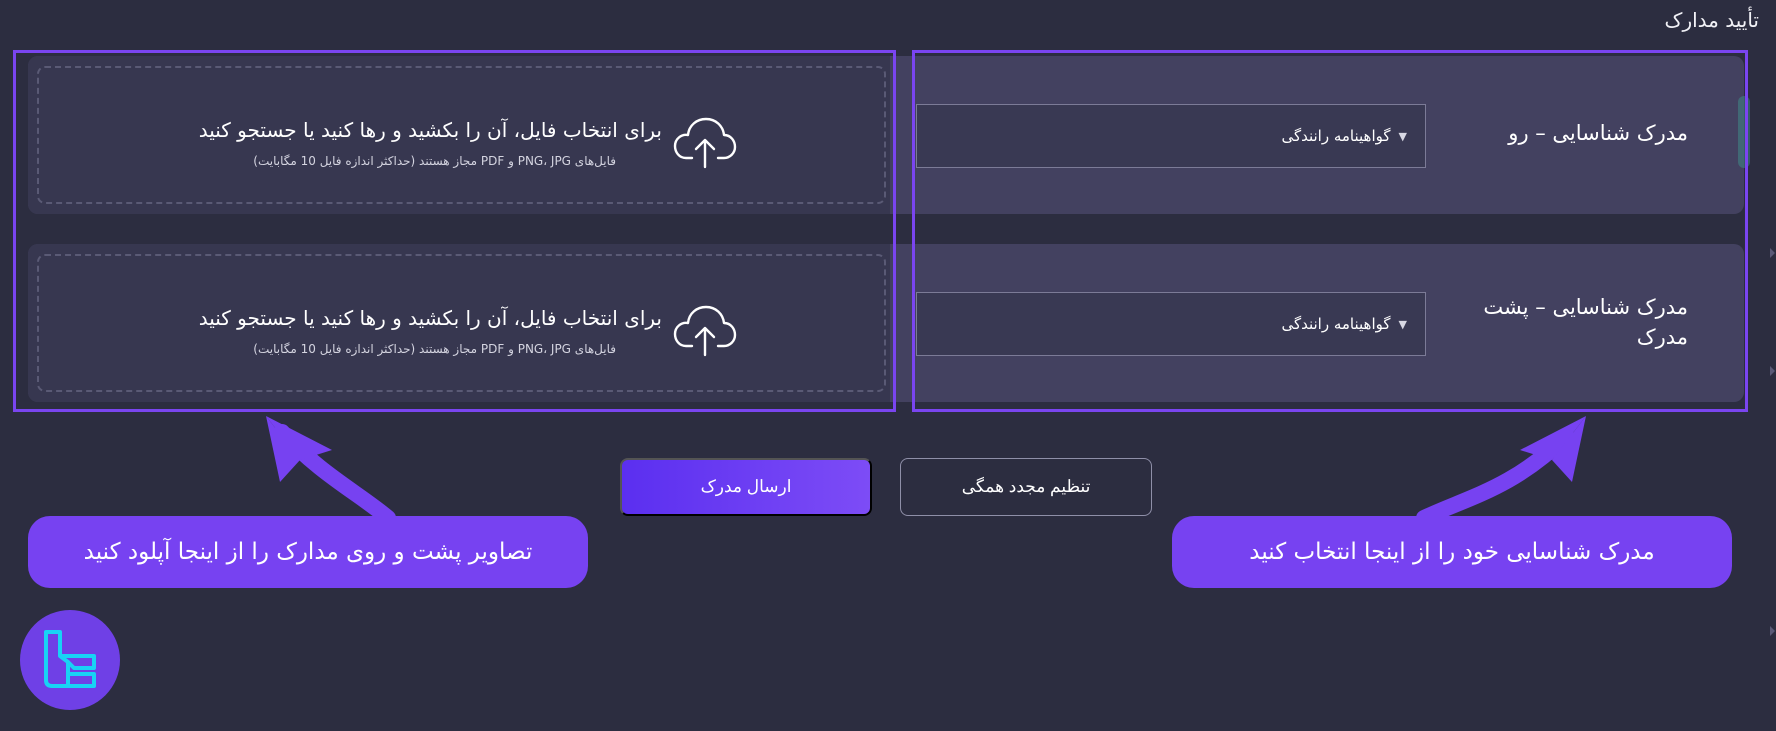  I want to click on row-label: مدرک شناسایی – رو, so click(1598, 133).